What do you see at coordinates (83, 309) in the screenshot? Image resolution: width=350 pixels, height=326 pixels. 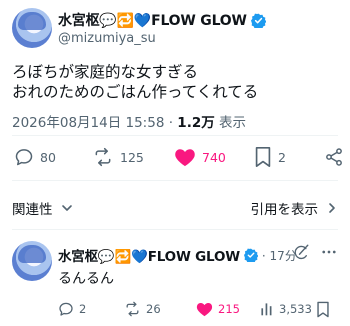 I see `reply-reply-count: 2` at bounding box center [83, 309].